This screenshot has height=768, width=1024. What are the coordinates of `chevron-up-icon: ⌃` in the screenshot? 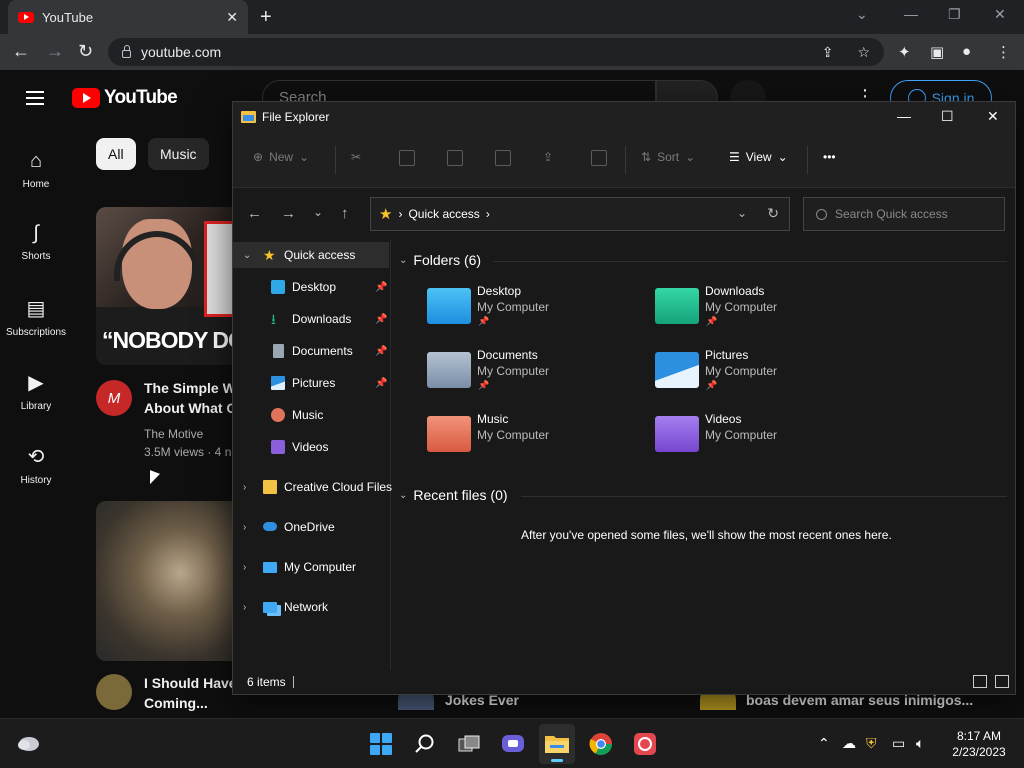 It's located at (824, 743).